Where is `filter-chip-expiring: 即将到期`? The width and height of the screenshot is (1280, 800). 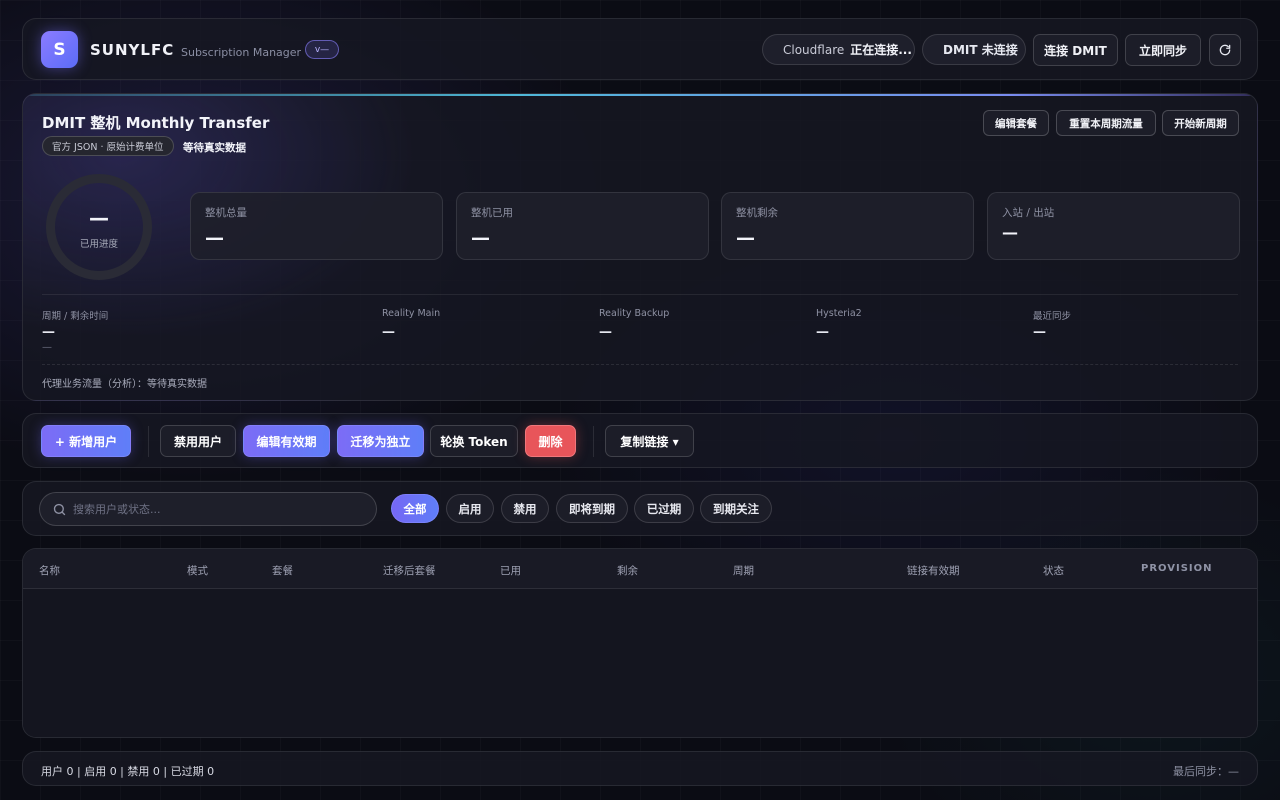 filter-chip-expiring: 即将到期 is located at coordinates (592, 508).